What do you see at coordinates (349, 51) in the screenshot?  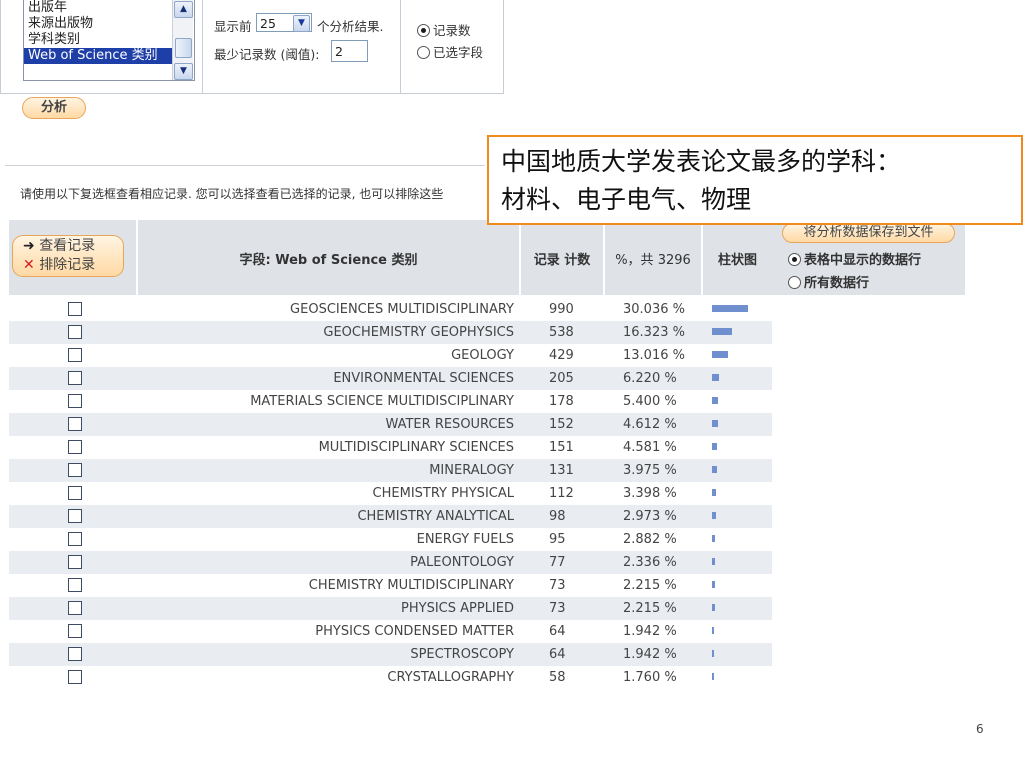 I see `min-records-input: 2` at bounding box center [349, 51].